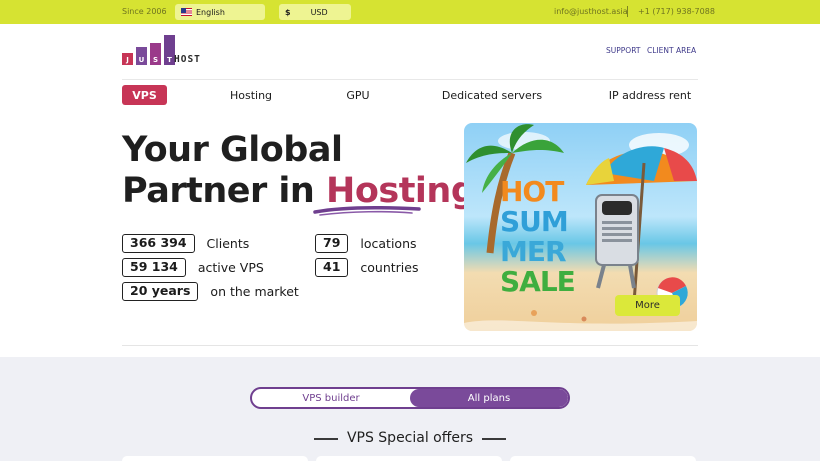  What do you see at coordinates (288, 12) in the screenshot?
I see `currency-symbol: $` at bounding box center [288, 12].